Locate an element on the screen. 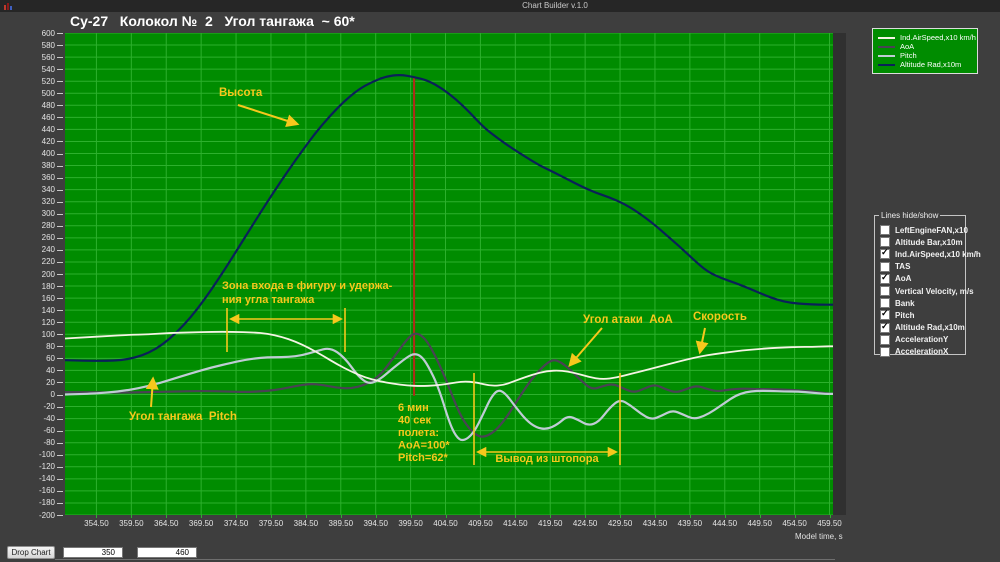  x-axis-title: Model time, s is located at coordinates (819, 536).